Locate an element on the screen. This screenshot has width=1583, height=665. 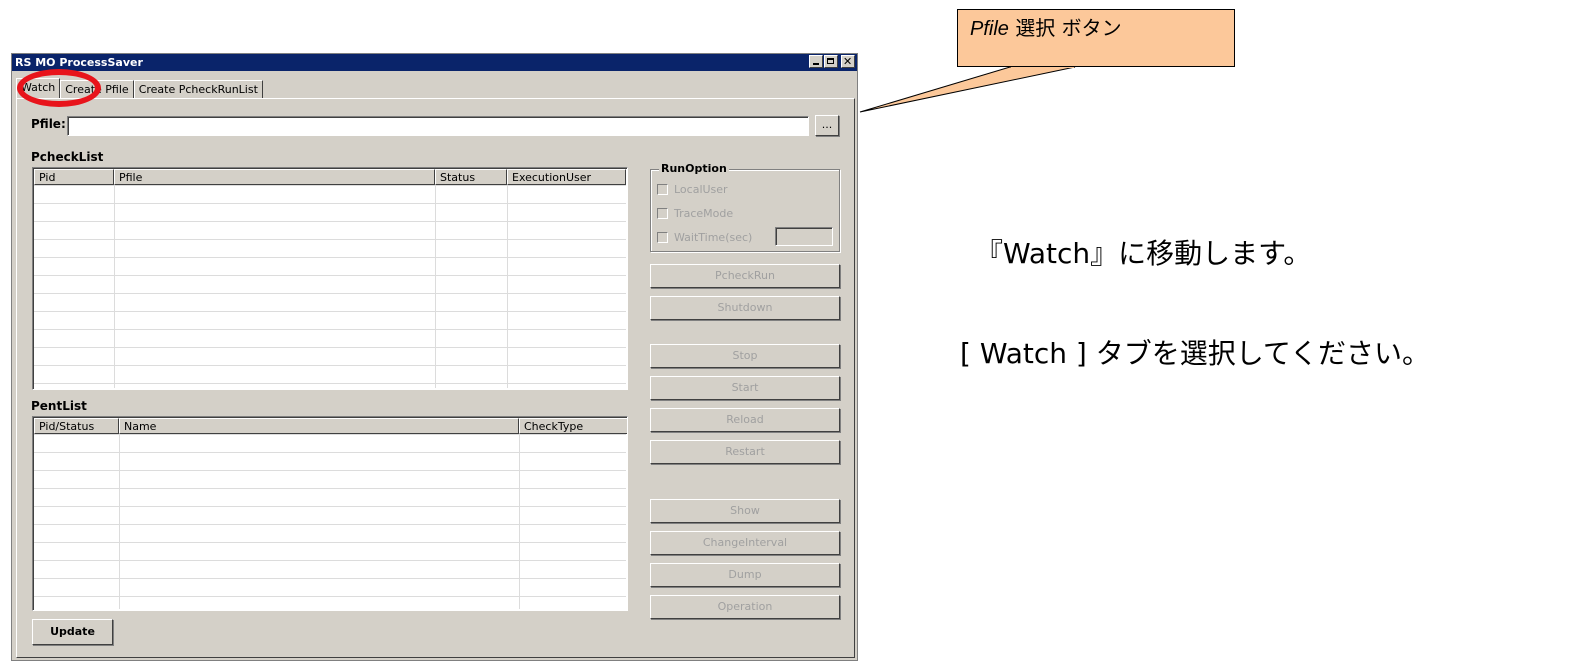
instruction-line-2: [ Watch ] タブを選択してください。 is located at coordinates (1195, 353).